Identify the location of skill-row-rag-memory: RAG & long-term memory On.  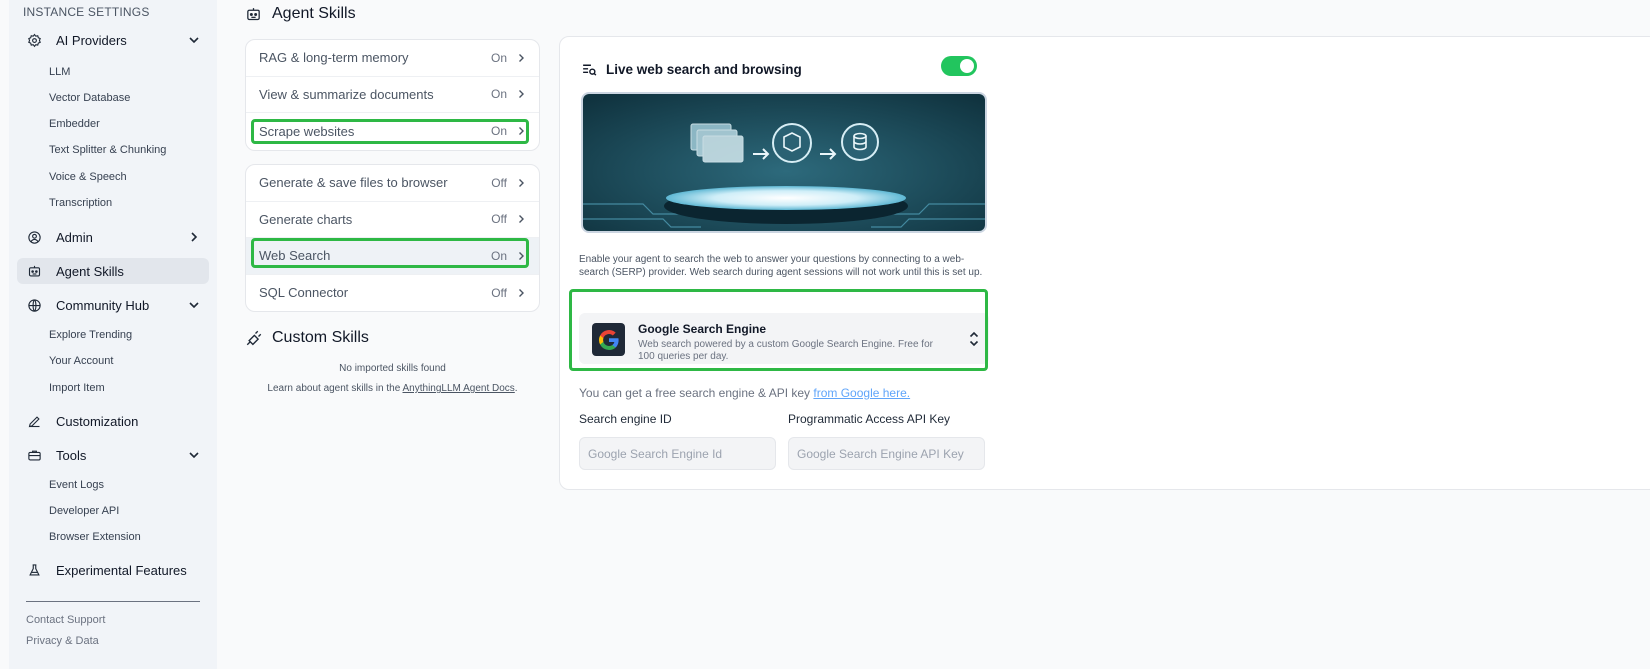
(392, 58).